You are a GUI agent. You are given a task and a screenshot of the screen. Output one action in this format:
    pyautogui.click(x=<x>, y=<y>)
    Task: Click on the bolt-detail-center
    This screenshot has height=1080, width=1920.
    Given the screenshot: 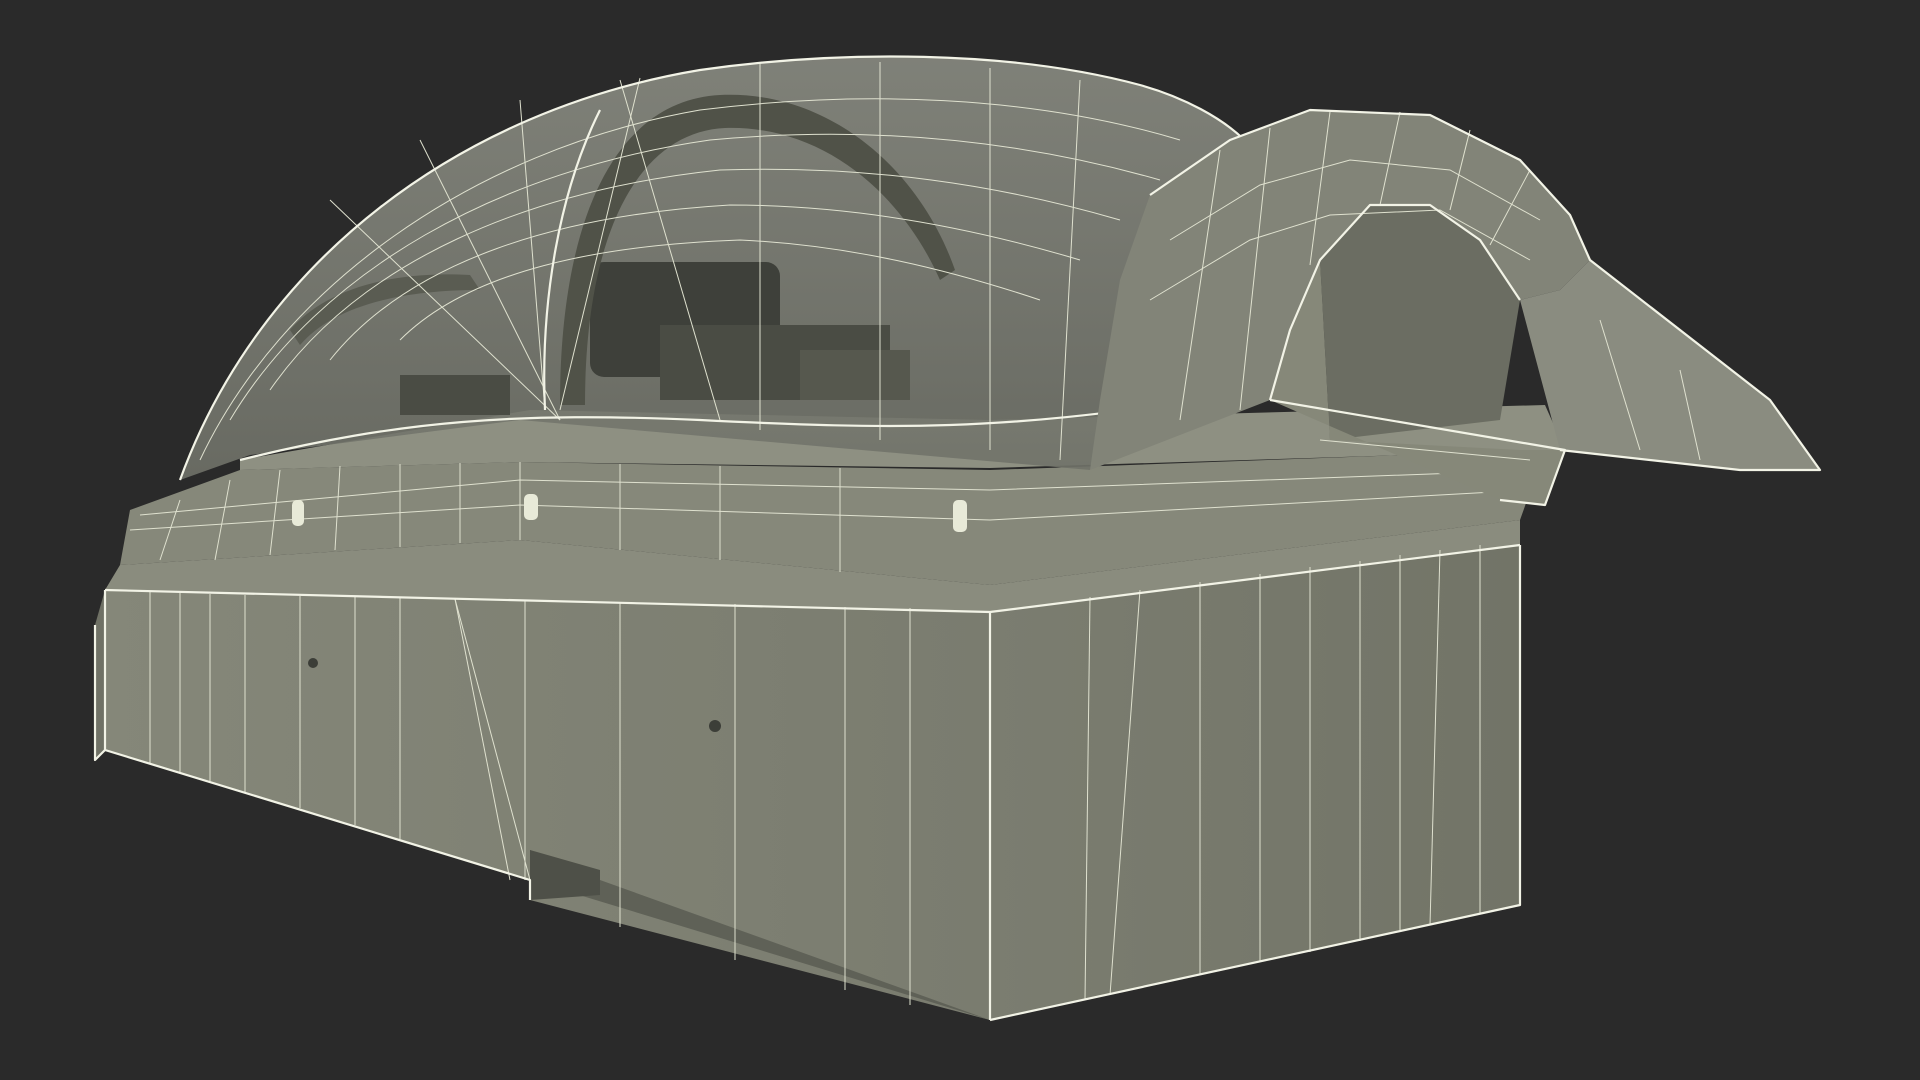 What is the action you would take?
    pyautogui.click(x=715, y=726)
    